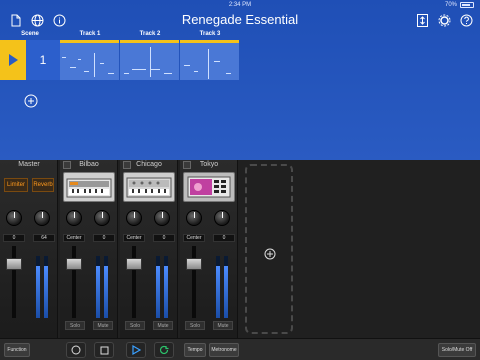 The width and height of the screenshot is (480, 360). What do you see at coordinates (422, 20) in the screenshot?
I see `tempo-sync-icon` at bounding box center [422, 20].